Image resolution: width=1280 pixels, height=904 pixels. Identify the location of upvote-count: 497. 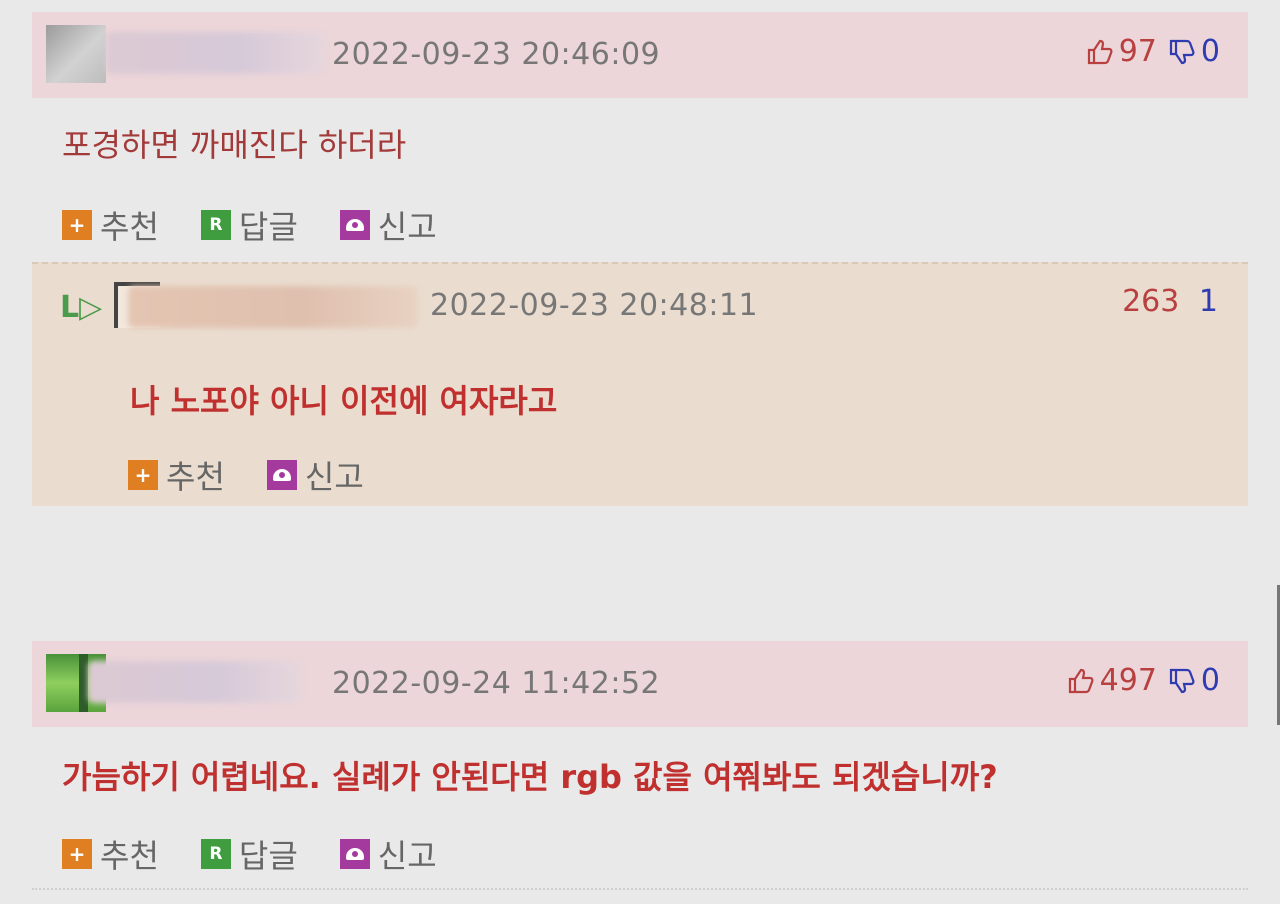
(1128, 680).